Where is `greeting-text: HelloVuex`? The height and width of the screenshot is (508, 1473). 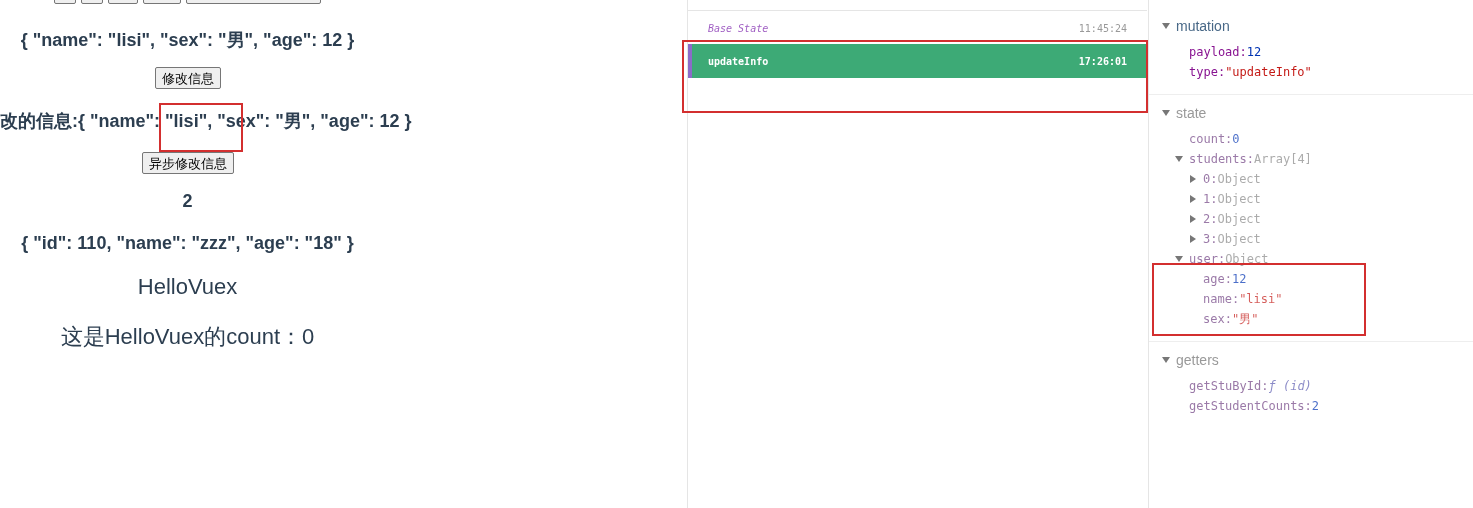
greeting-text: HelloVuex is located at coordinates (187, 287).